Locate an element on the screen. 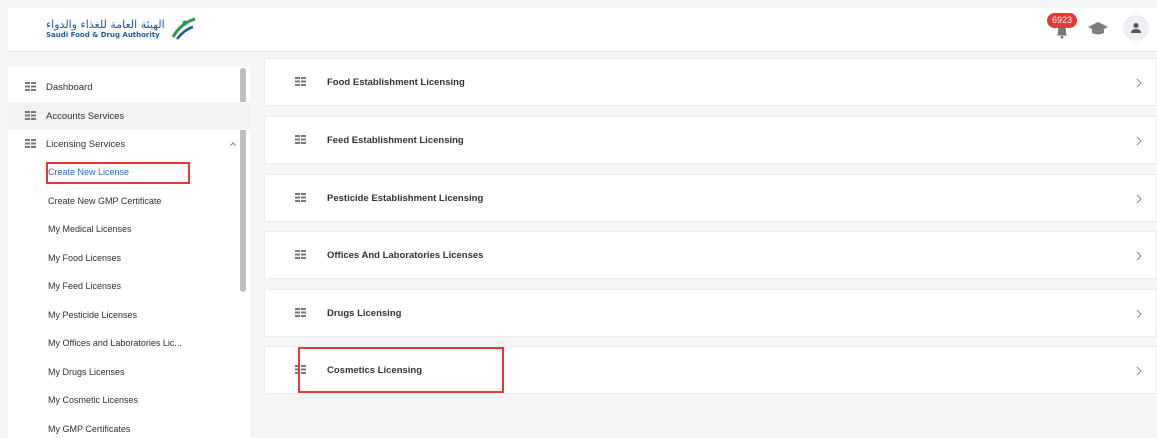 Image resolution: width=1157 pixels, height=438 pixels. sidebar-item-accounts-services: Accounts Services is located at coordinates (129, 116).